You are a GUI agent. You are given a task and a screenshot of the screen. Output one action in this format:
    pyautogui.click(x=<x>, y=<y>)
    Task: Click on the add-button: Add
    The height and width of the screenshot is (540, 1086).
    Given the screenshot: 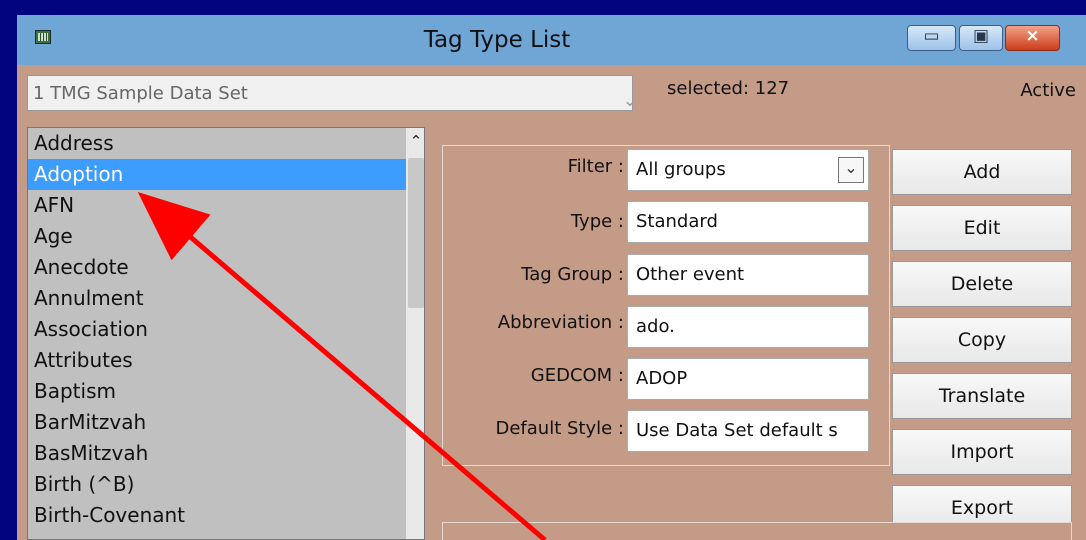 What is the action you would take?
    pyautogui.click(x=982, y=172)
    